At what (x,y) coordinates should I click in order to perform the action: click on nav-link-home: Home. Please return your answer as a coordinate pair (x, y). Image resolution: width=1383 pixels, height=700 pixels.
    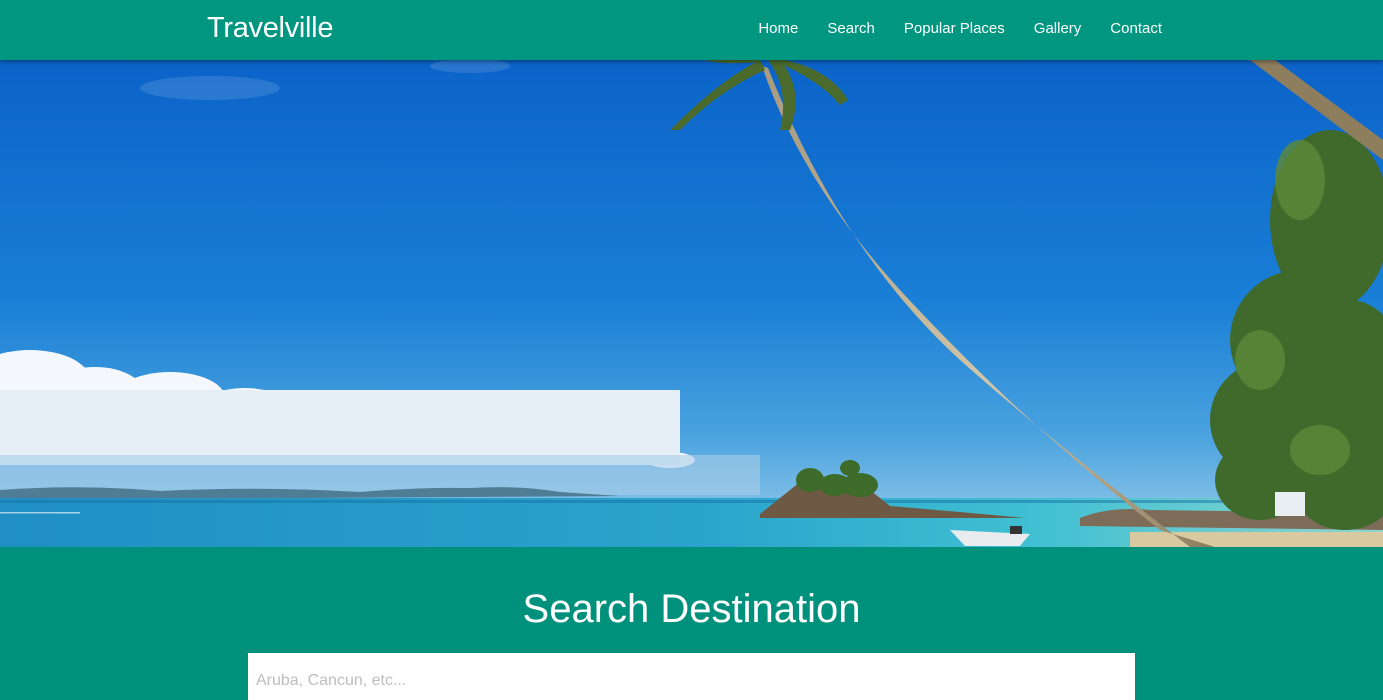
    Looking at the image, I should click on (778, 28).